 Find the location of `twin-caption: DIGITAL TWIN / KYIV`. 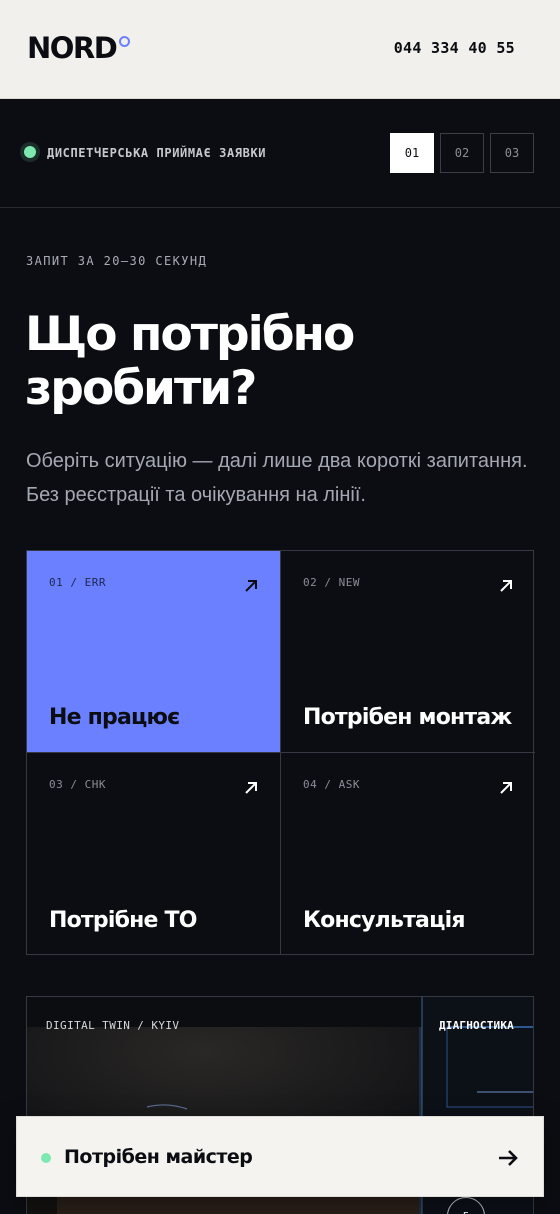

twin-caption: DIGITAL TWIN / KYIV is located at coordinates (113, 1025).